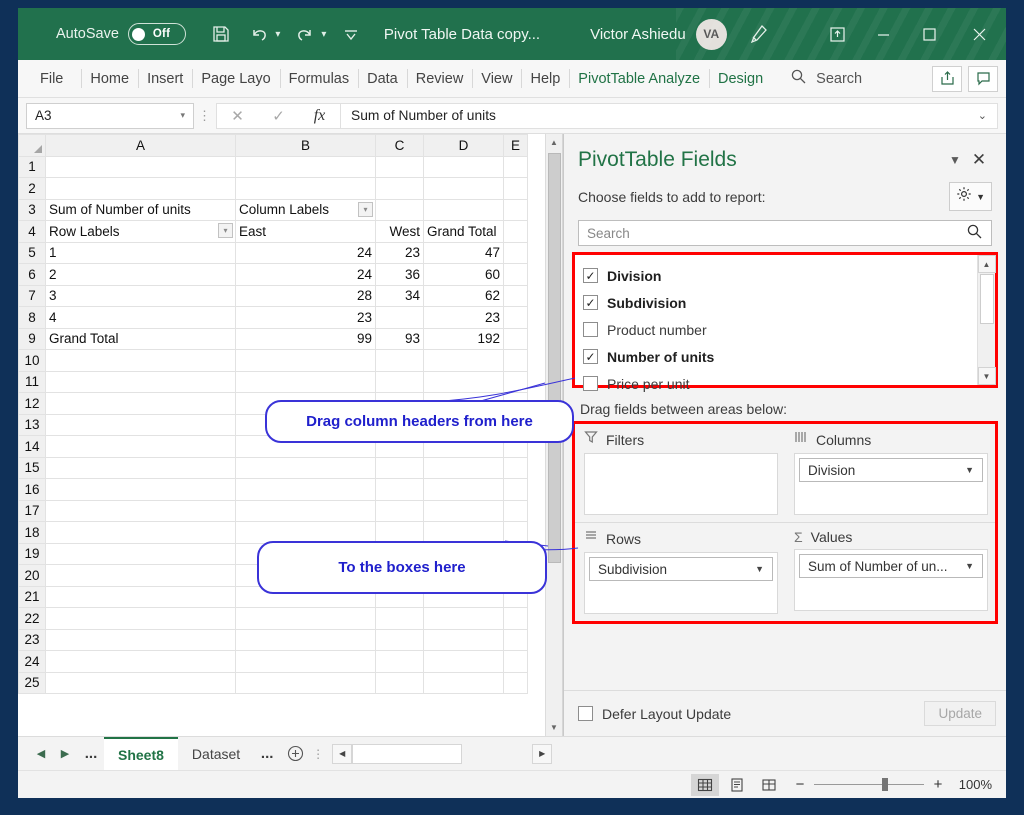  Describe the element at coordinates (463, 274) in the screenshot. I see `pivot-value-total: 60` at that location.